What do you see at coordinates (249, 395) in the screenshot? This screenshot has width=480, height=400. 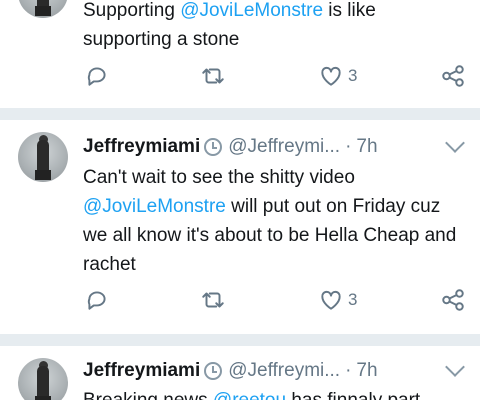 I see `mention-link: @reetou` at bounding box center [249, 395].